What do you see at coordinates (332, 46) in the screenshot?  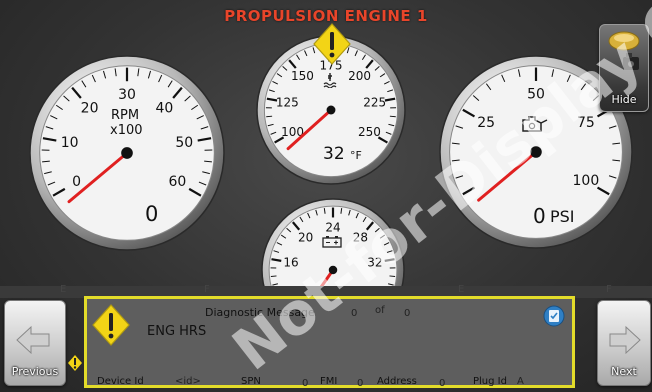 I see `warning-icon` at bounding box center [332, 46].